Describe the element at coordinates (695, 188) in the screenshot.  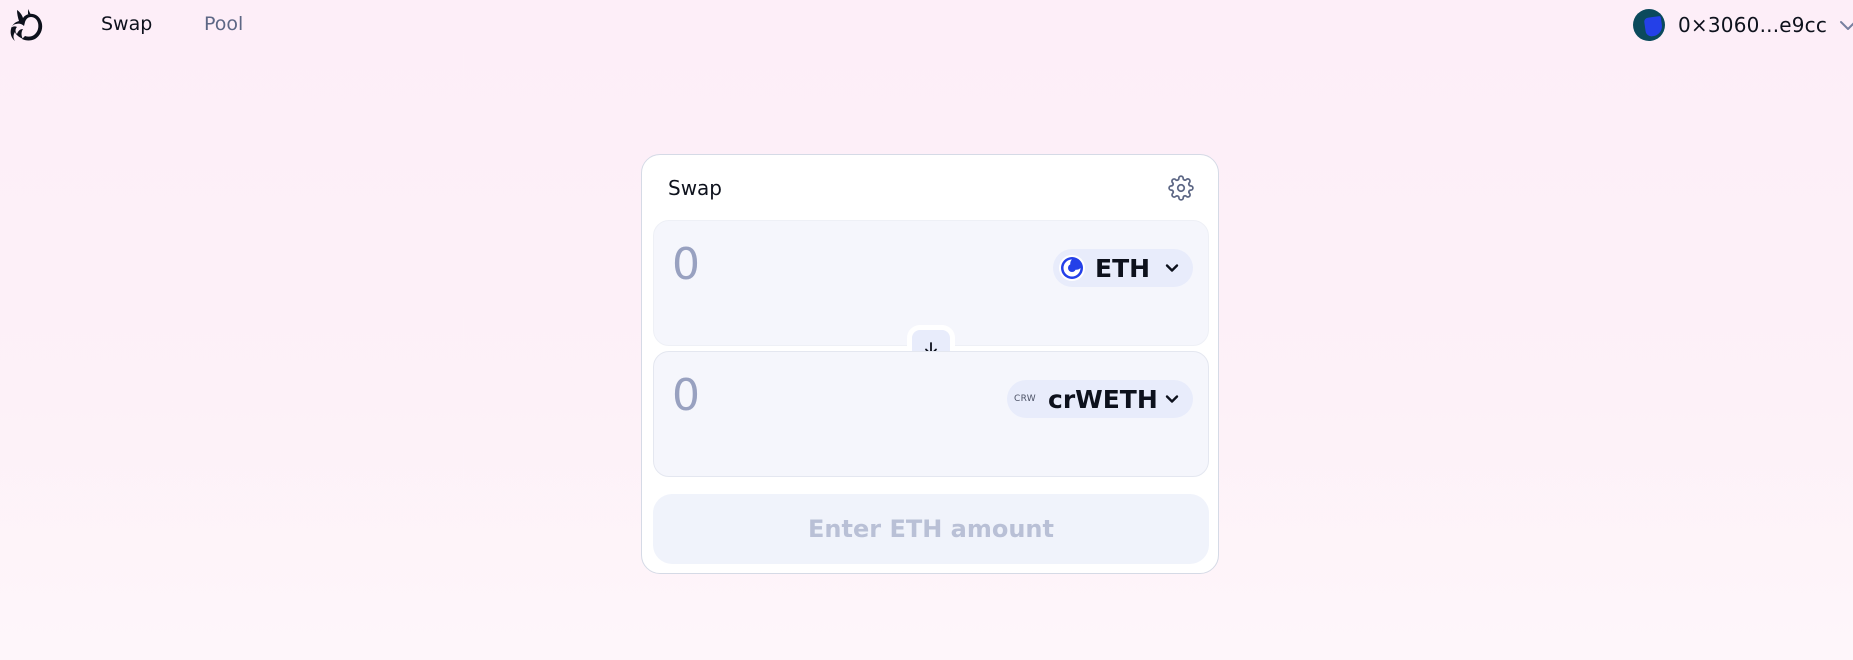
I see `swap-card-title: Swap` at that location.